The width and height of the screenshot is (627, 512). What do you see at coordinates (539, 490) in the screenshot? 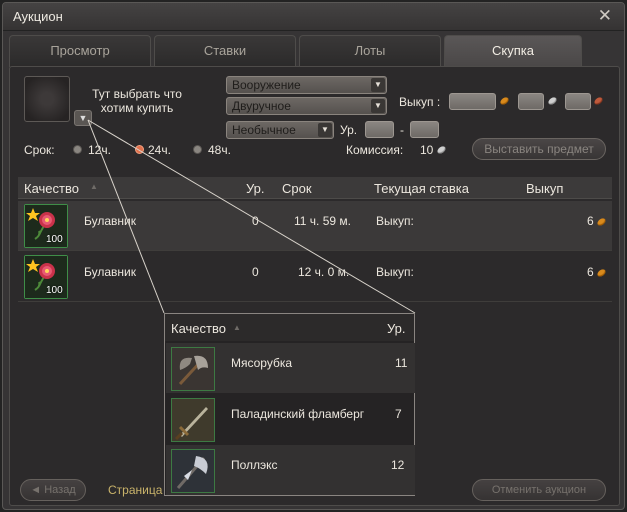
I see `cancel-auction-button: Отменить аукцион` at bounding box center [539, 490].